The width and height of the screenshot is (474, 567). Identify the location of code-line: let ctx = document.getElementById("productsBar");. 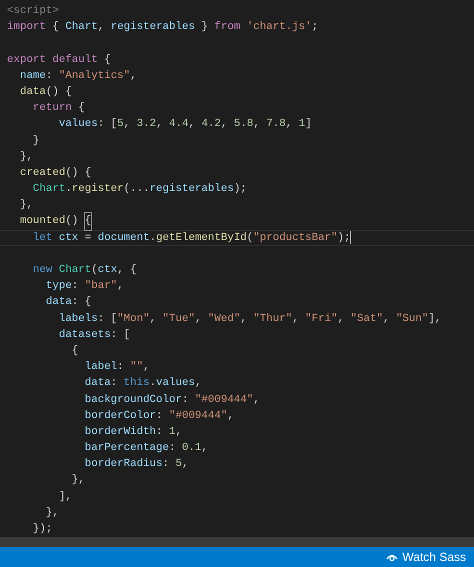
(237, 238).